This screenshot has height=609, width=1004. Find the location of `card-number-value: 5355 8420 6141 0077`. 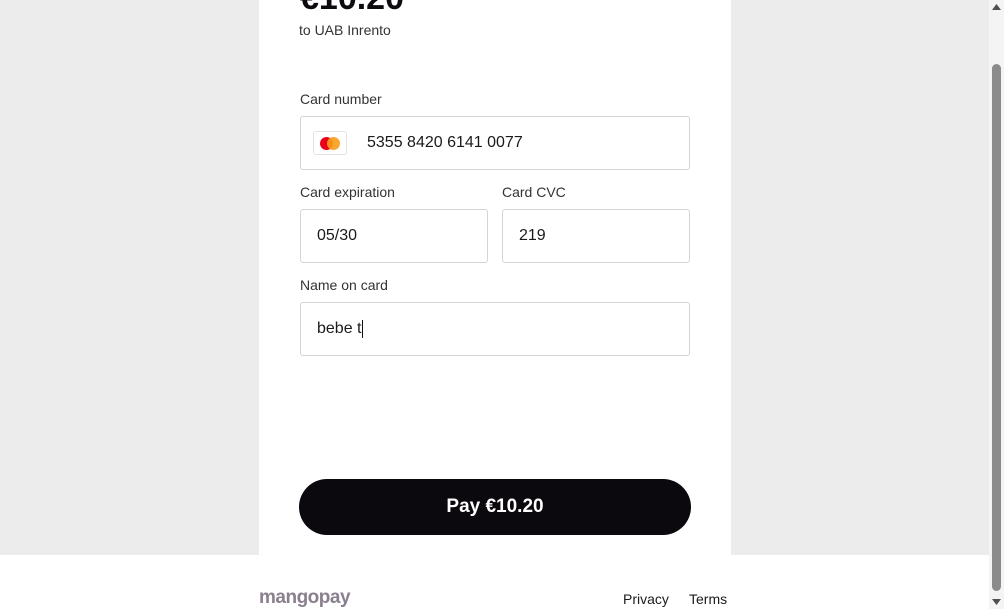

card-number-value: 5355 8420 6141 0077 is located at coordinates (445, 142).